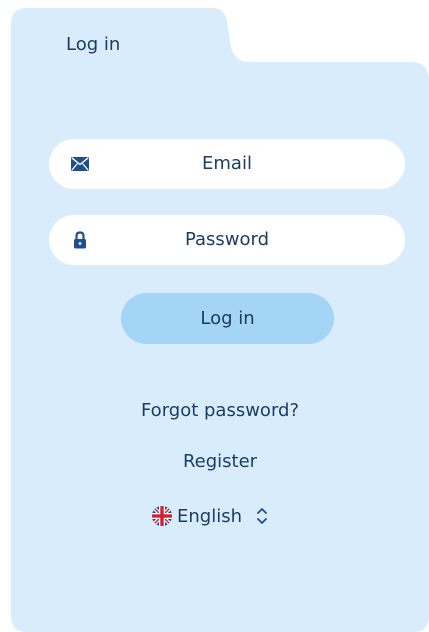  What do you see at coordinates (227, 318) in the screenshot?
I see `login-button: Log in` at bounding box center [227, 318].